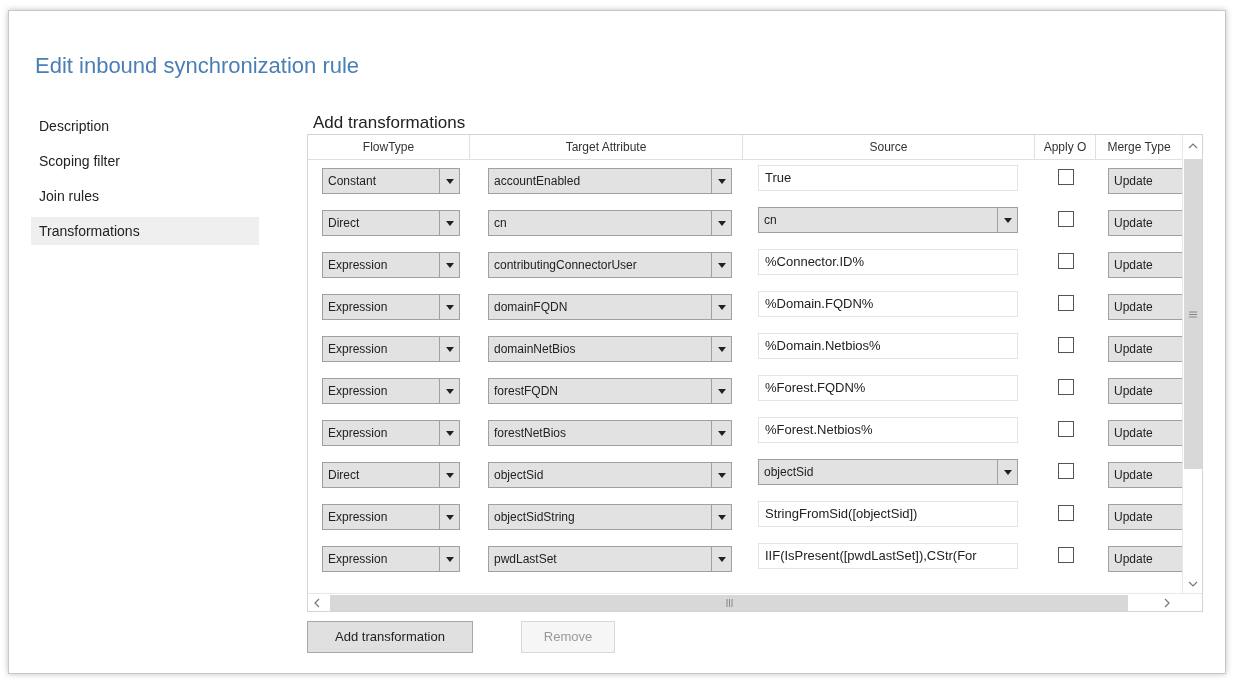 The height and width of the screenshot is (680, 1234). Describe the element at coordinates (610, 307) in the screenshot. I see `dropdown: domainFQDN` at that location.